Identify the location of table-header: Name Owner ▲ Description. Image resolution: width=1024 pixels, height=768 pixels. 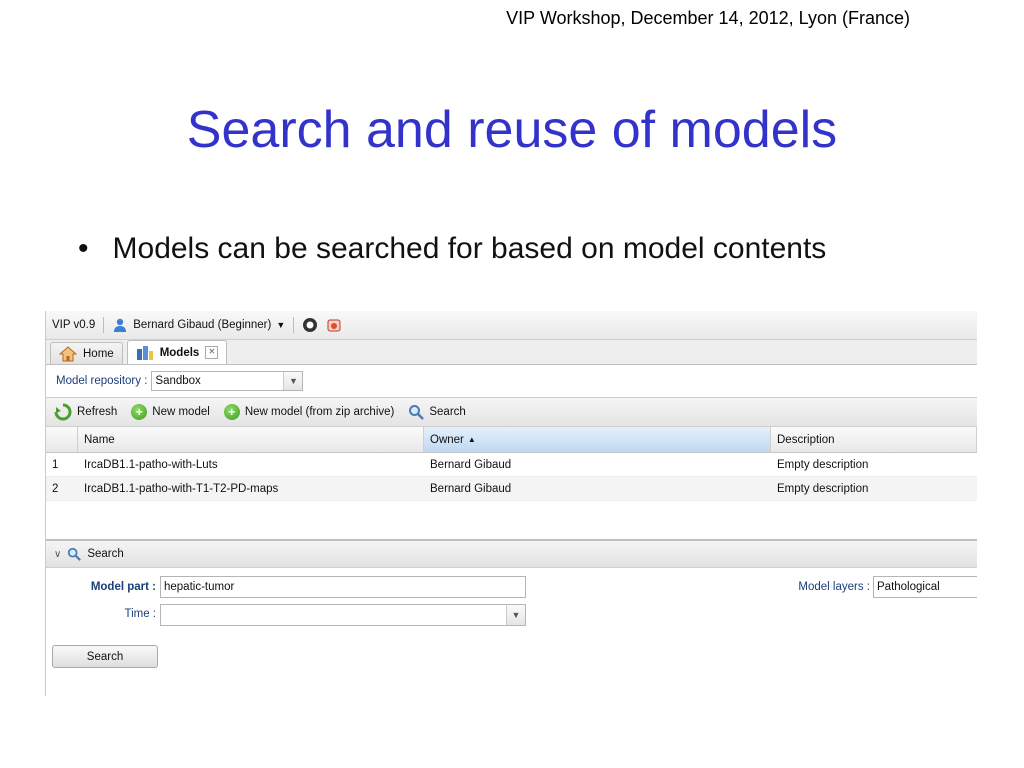
(511, 440).